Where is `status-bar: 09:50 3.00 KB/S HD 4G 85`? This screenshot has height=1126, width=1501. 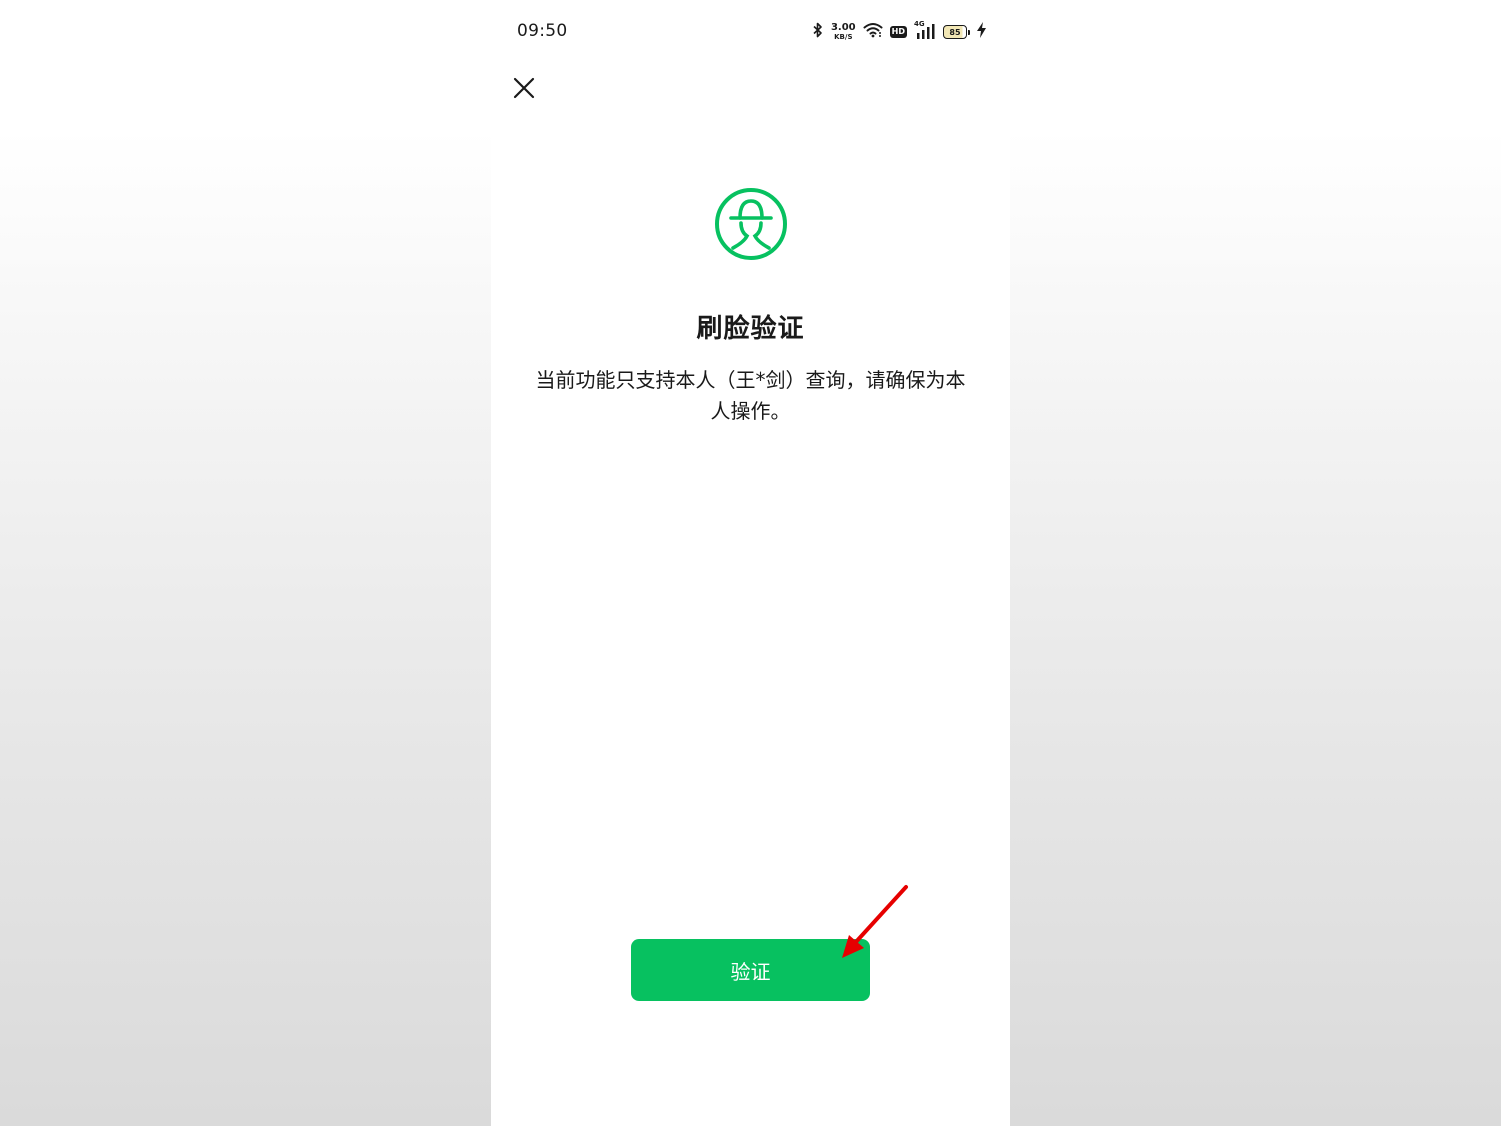
status-bar: 09:50 3.00 KB/S HD 4G 85 is located at coordinates (750, 31).